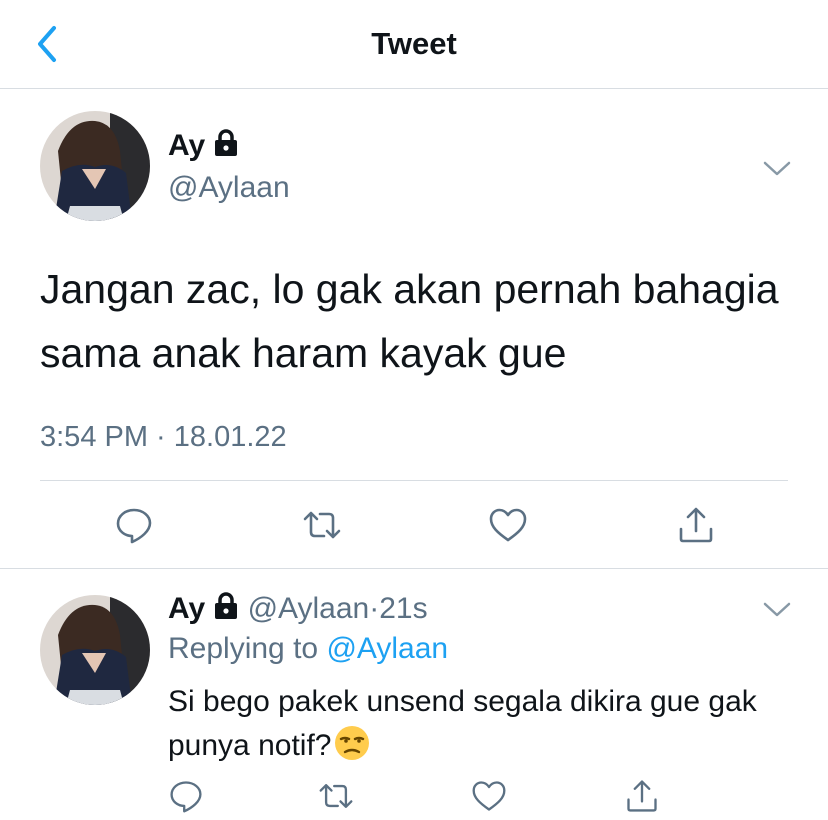 Image resolution: width=828 pixels, height=820 pixels. I want to click on reply-header: Ay @Aylaan·21s, so click(298, 609).